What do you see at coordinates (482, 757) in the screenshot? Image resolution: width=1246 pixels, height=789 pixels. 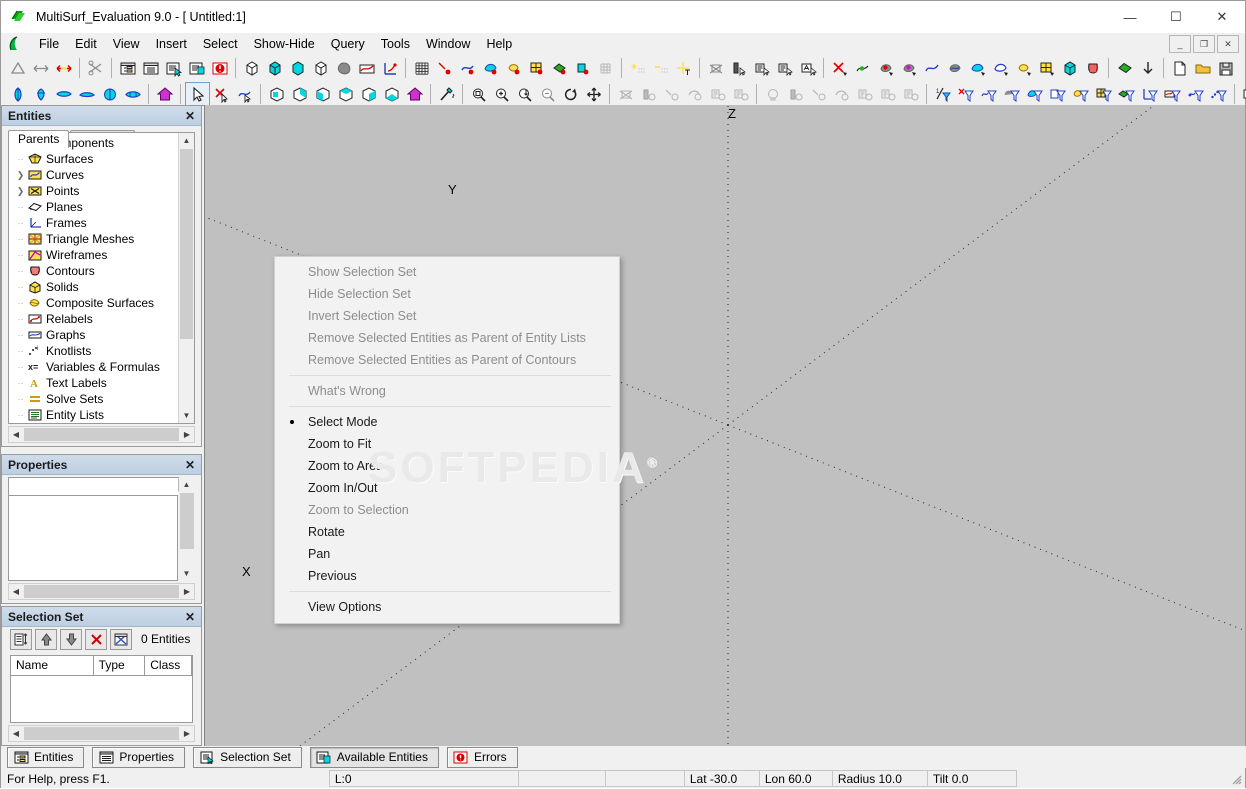 I see `bottom-tab-errors: Errors` at bounding box center [482, 757].